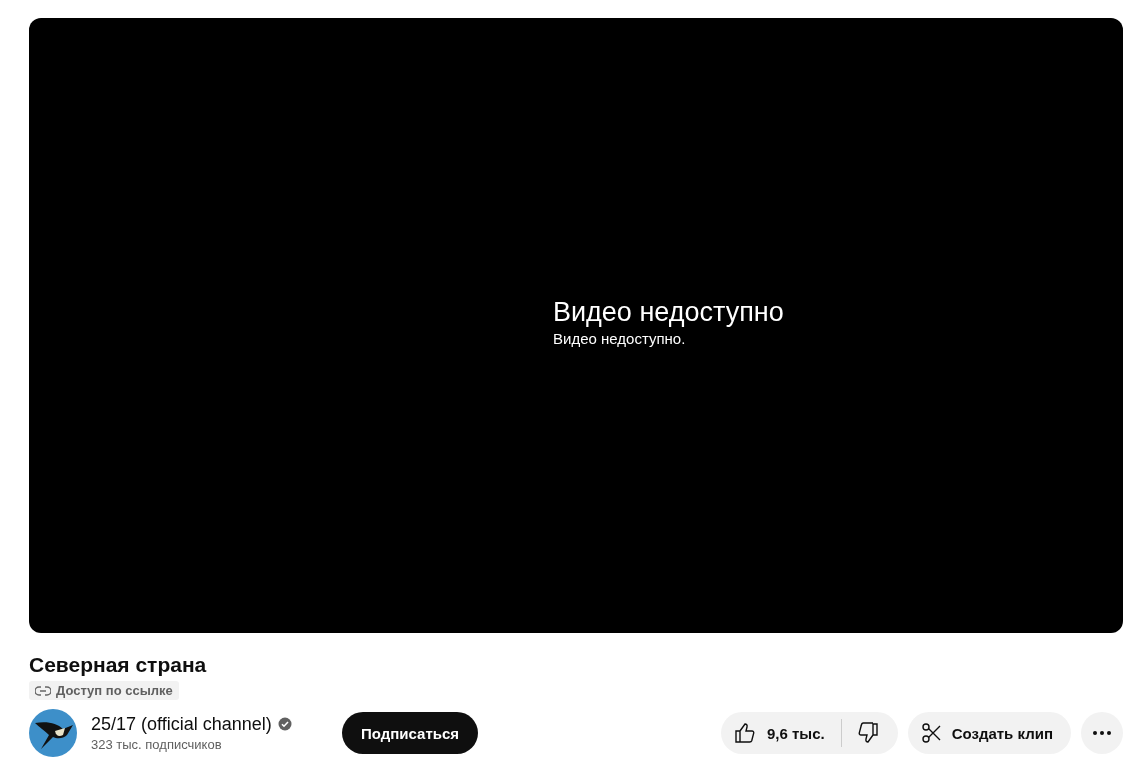  Describe the element at coordinates (181, 724) in the screenshot. I see `channel-name: 25/17 (official channel)` at that location.